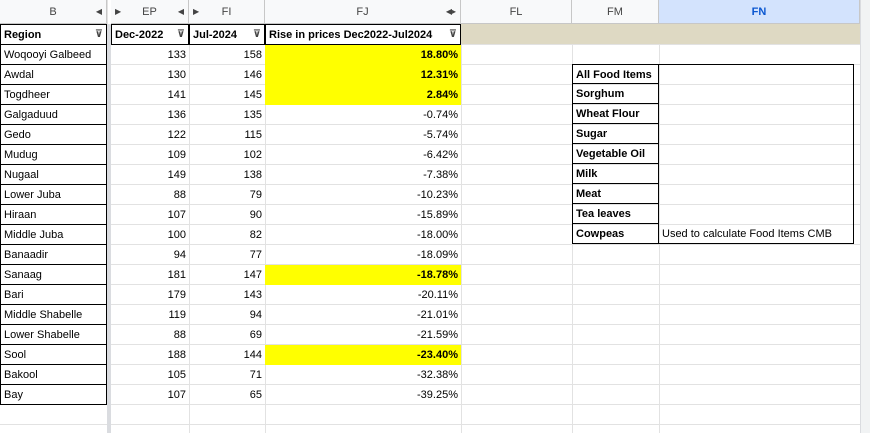 The image size is (870, 433). Describe the element at coordinates (363, 34) in the screenshot. I see `header-rise: Rise in prices Dec2022-Jul2024 ⊽` at that location.